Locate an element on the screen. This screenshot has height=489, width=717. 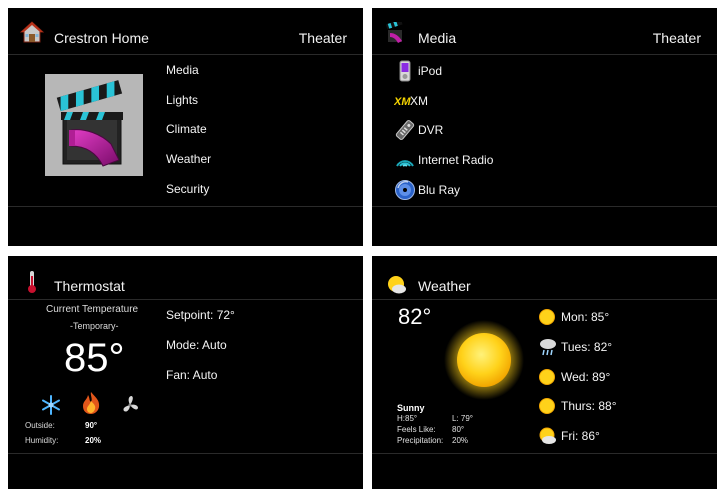
thermometer-icon is located at coordinates (32, 282).